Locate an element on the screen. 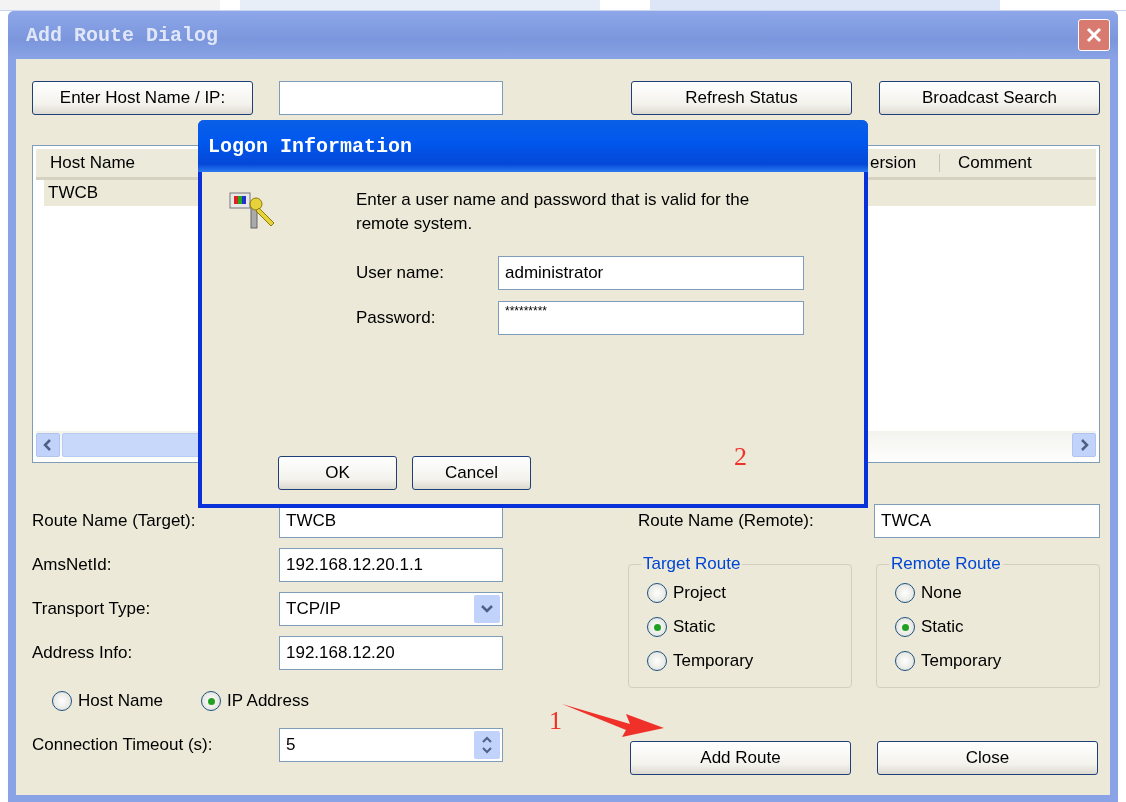 This screenshot has height=802, width=1126. table-cell: TWCB is located at coordinates (73, 193).